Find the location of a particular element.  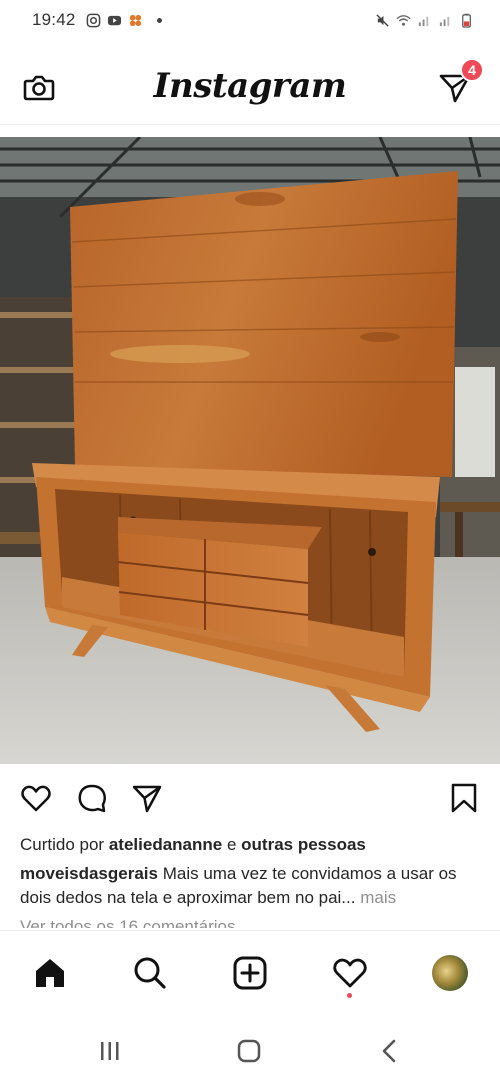

instagram-logo: Instagram is located at coordinates (250, 86).